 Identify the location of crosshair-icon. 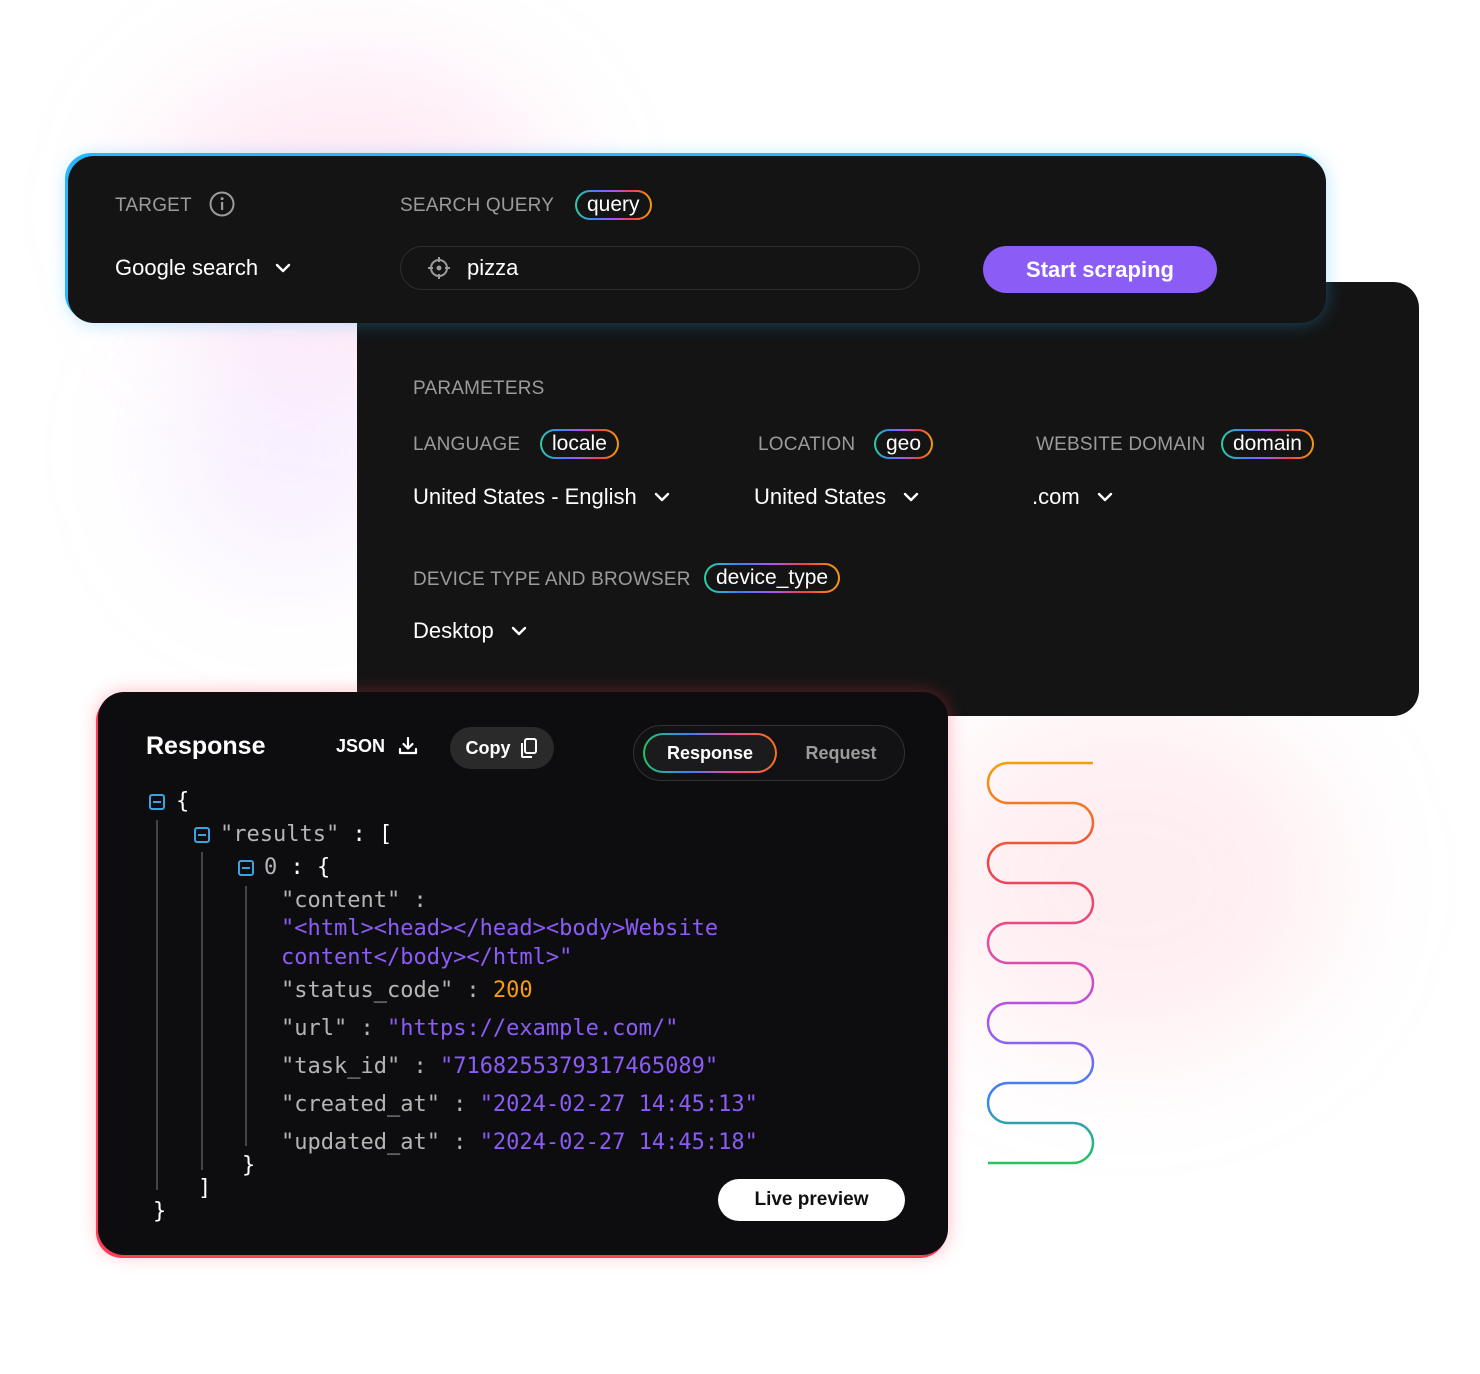
(439, 268).